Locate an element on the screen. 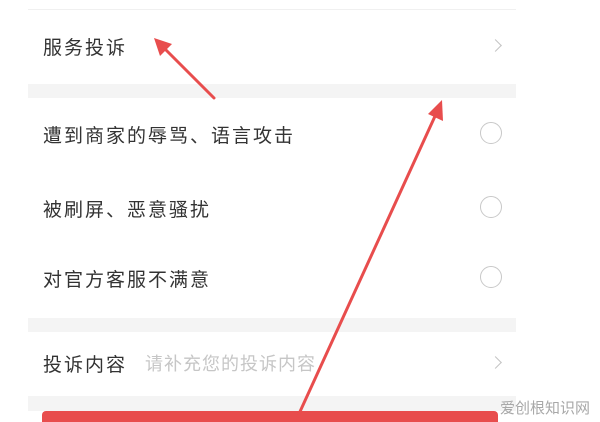  reason-label: 对官方客服不满意 is located at coordinates (127, 279).